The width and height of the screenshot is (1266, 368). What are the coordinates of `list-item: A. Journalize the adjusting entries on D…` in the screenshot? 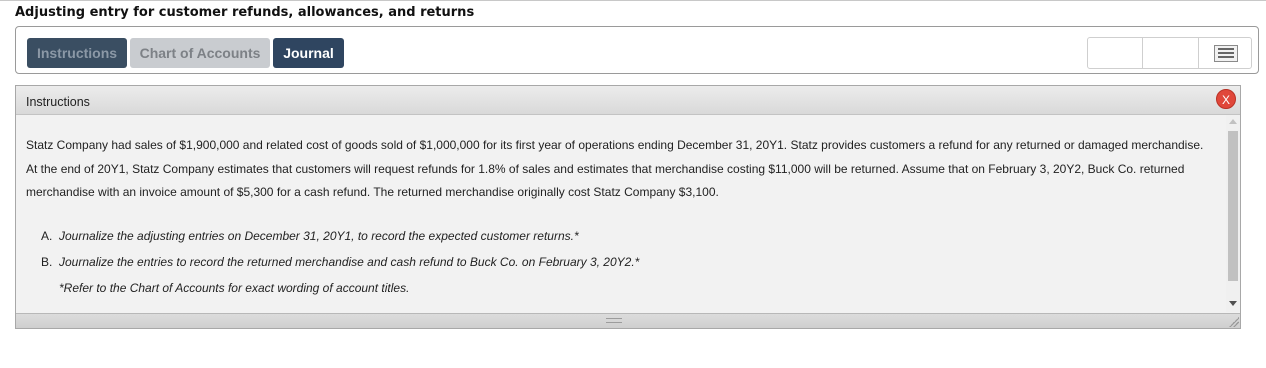 It's located at (340, 236).